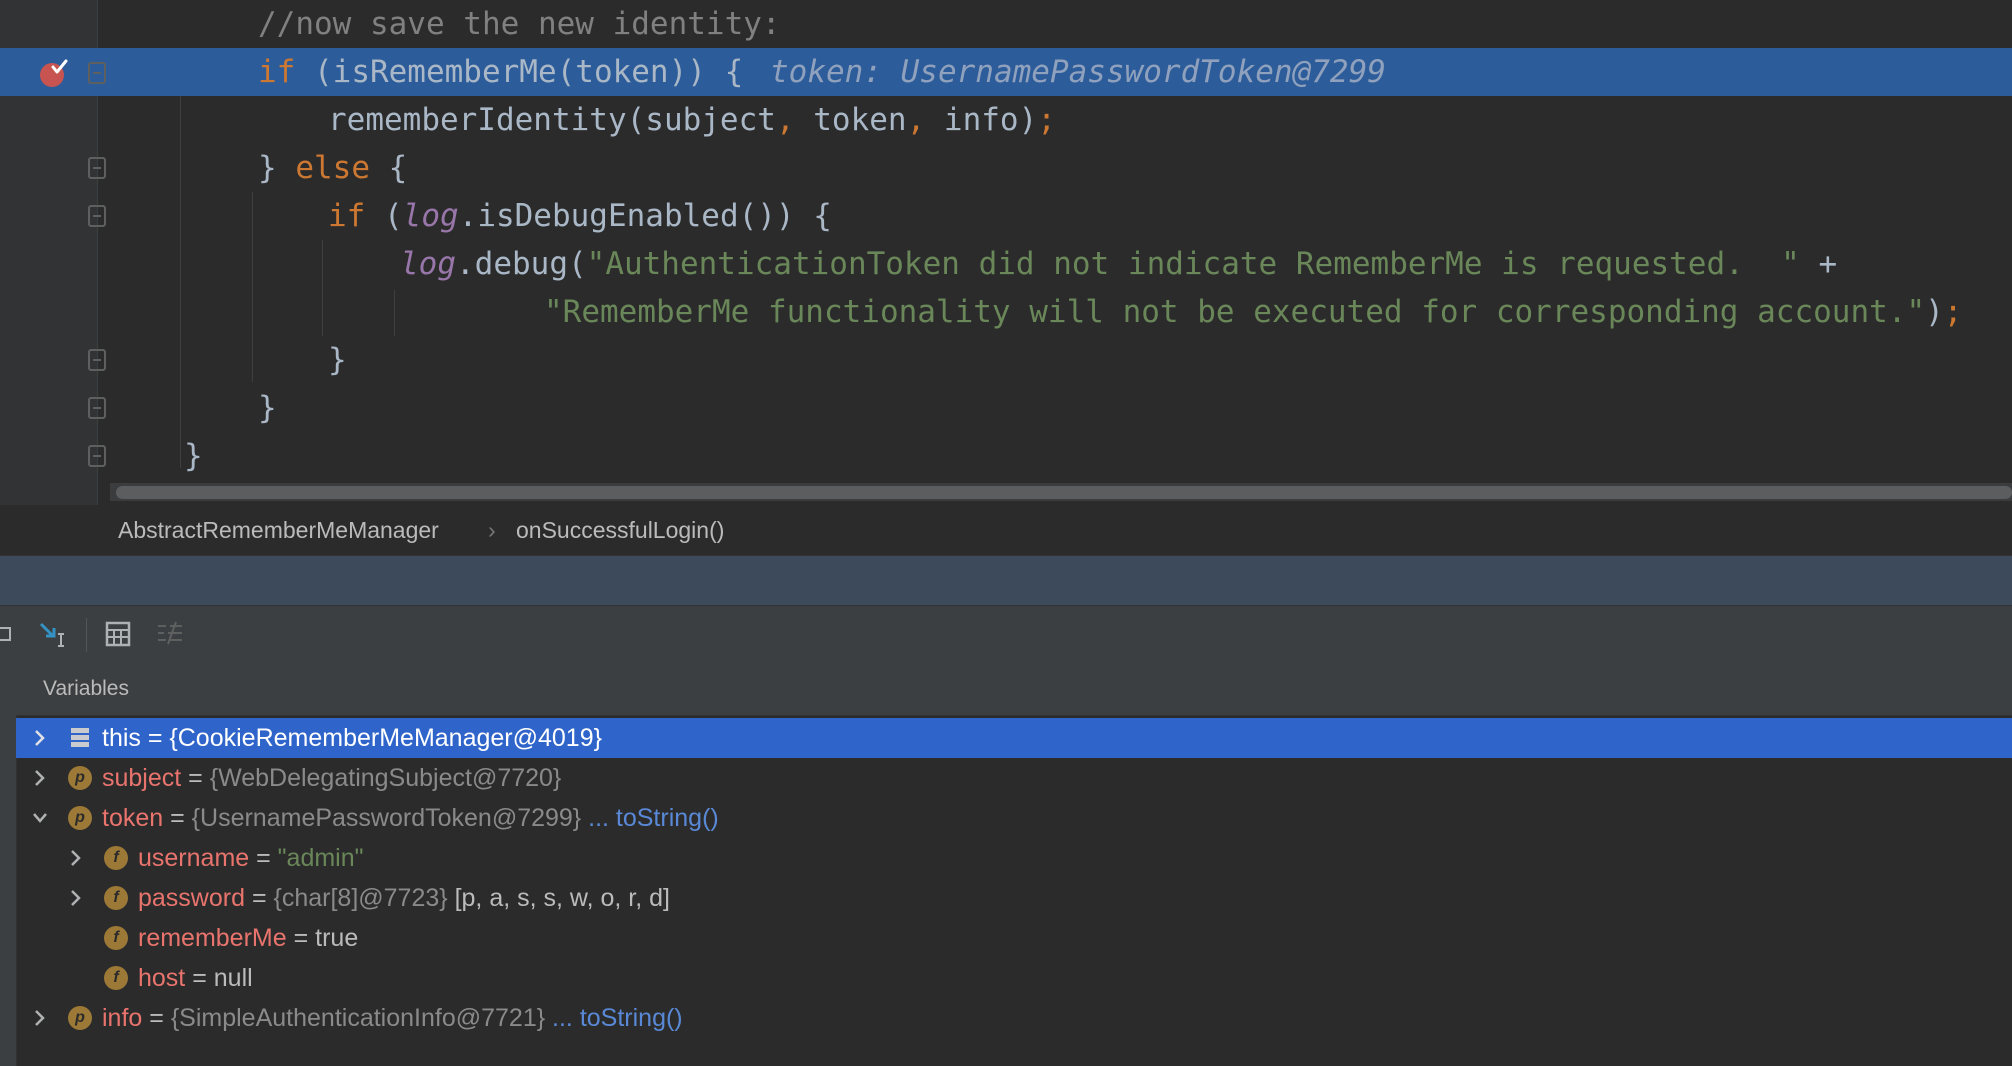  I want to click on variable-row-rememberme: f rememberMe = true, so click(1014, 938).